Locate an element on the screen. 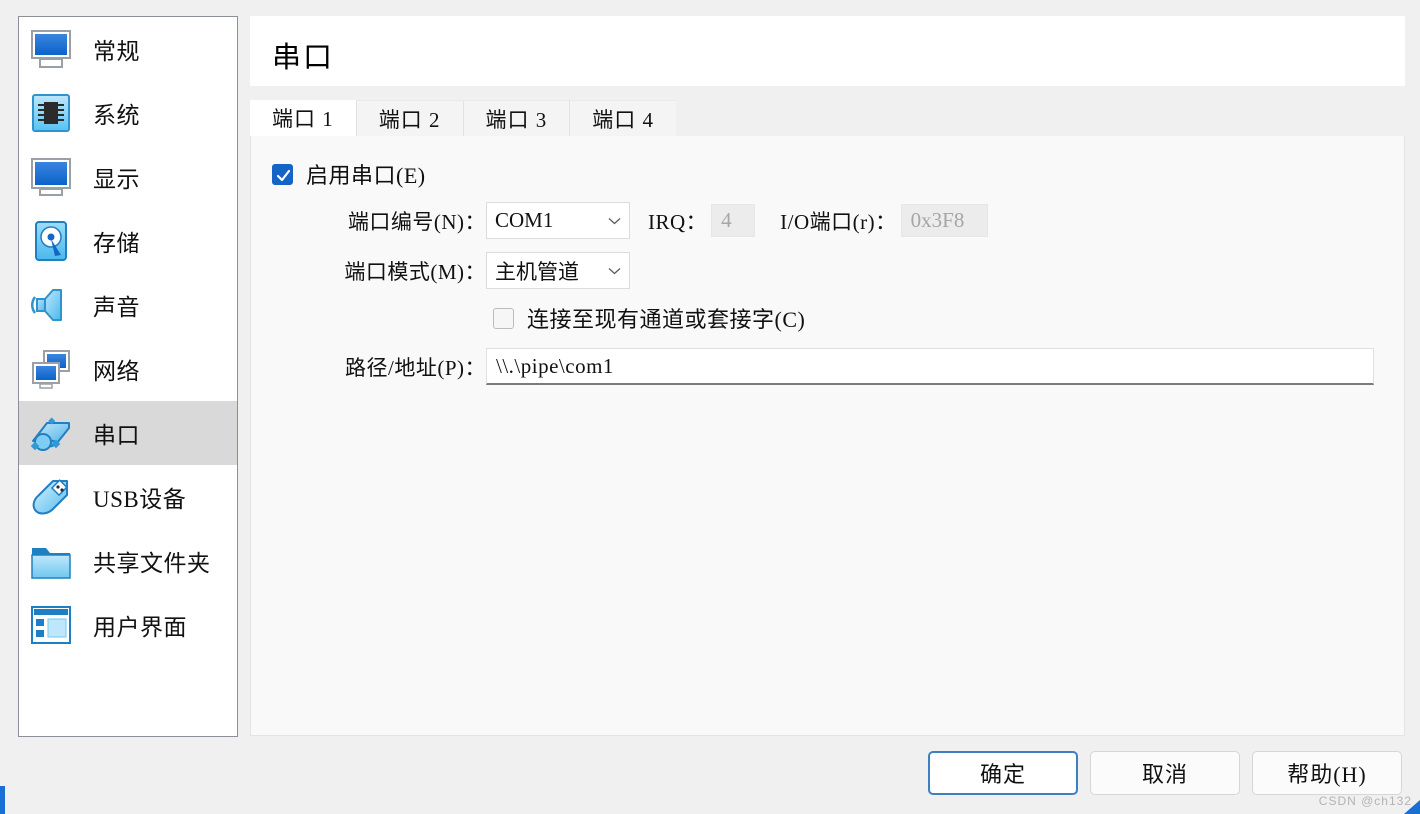 The width and height of the screenshot is (1420, 814). port-mode-select: 主机管道 is located at coordinates (558, 270).